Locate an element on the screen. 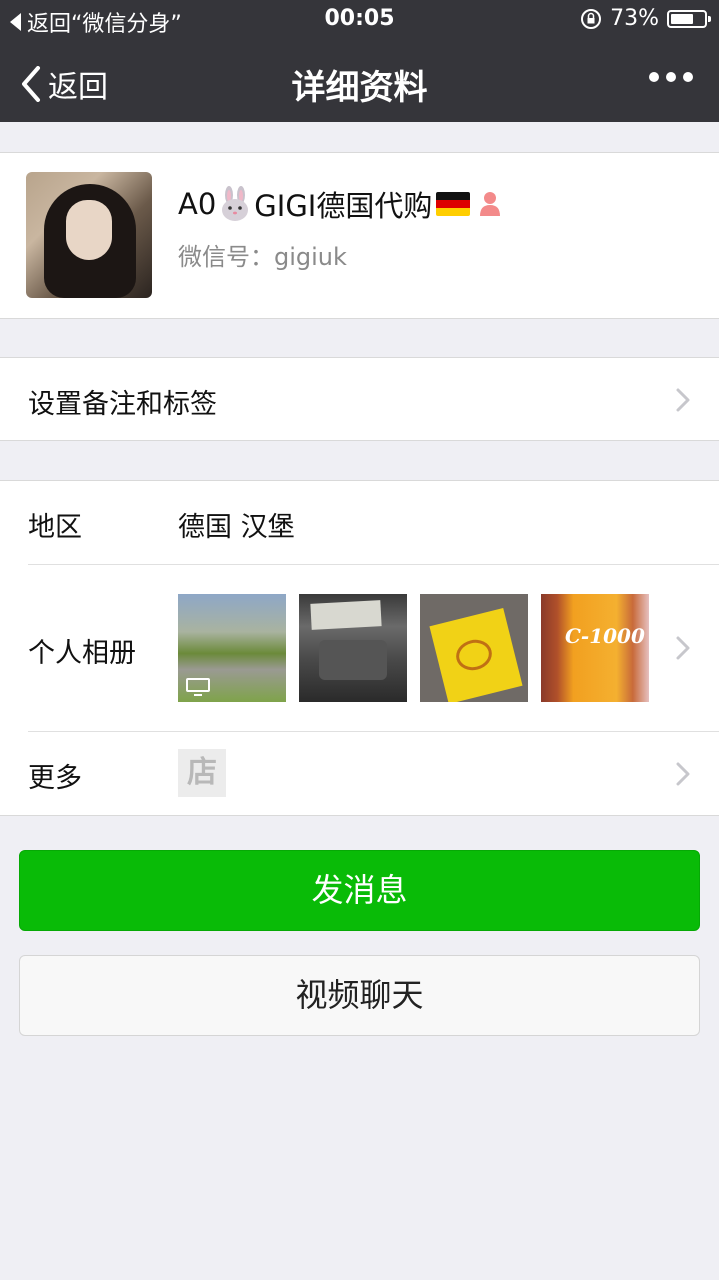 This screenshot has width=719, height=1280. battery-icon is located at coordinates (689, 18).